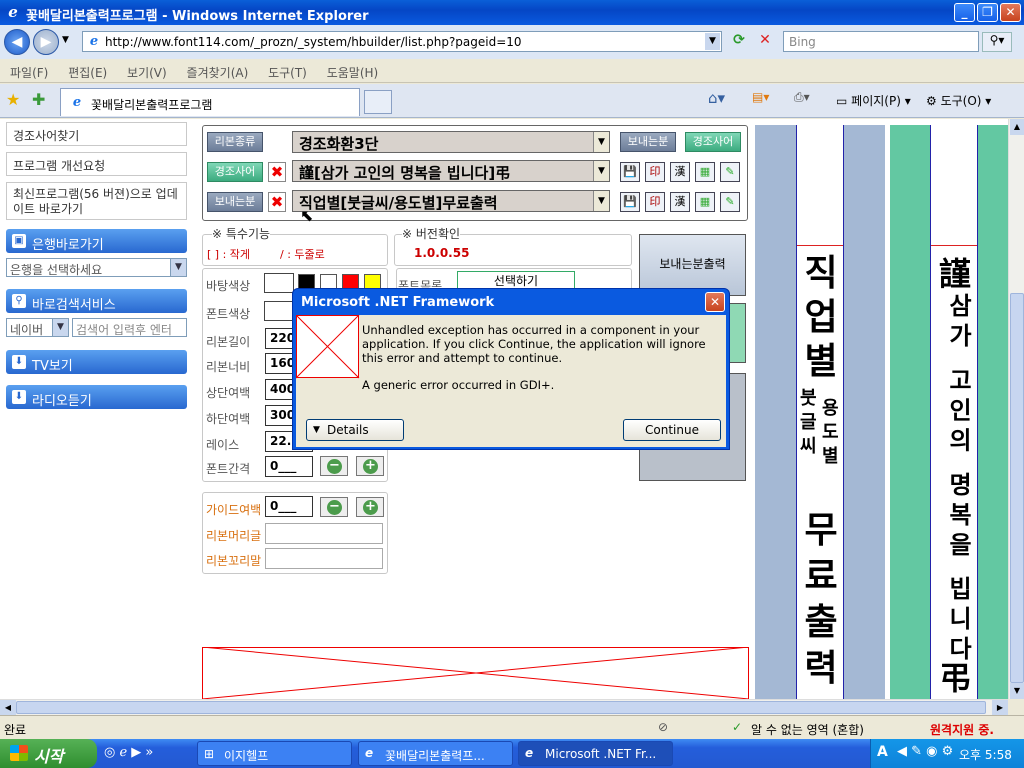 This screenshot has height=768, width=1024. I want to click on bank-header: ▣ 은행바로가기, so click(96, 241).